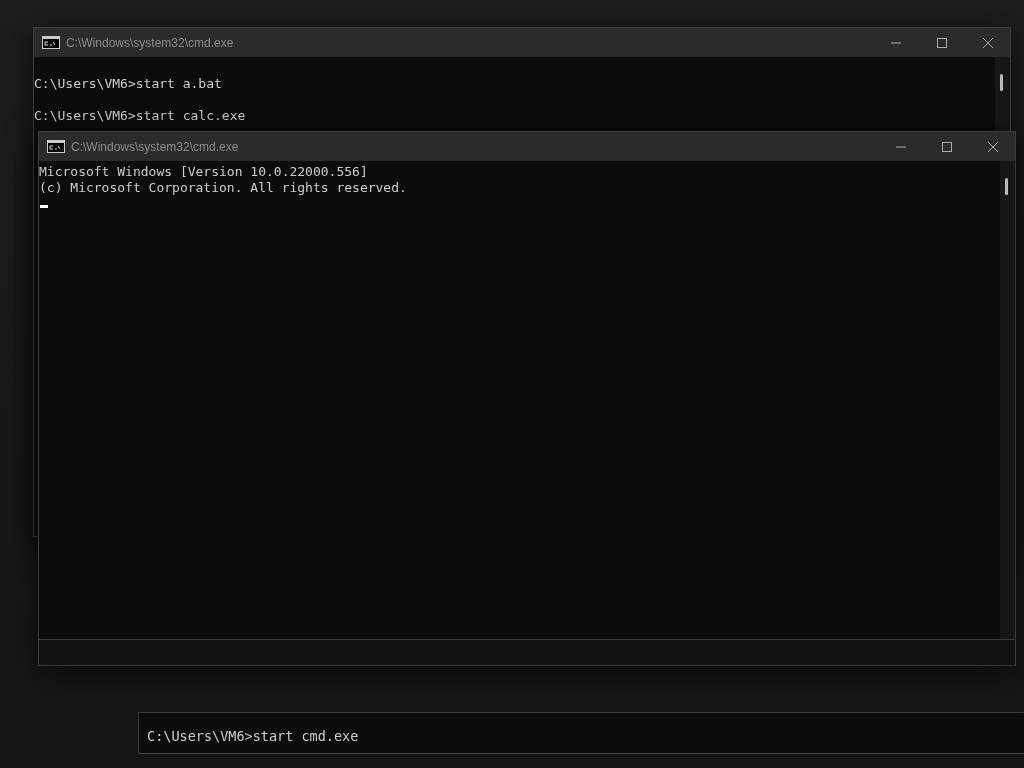 The image size is (1024, 768). What do you see at coordinates (527, 652) in the screenshot?
I see `horizontal-scrollbar` at bounding box center [527, 652].